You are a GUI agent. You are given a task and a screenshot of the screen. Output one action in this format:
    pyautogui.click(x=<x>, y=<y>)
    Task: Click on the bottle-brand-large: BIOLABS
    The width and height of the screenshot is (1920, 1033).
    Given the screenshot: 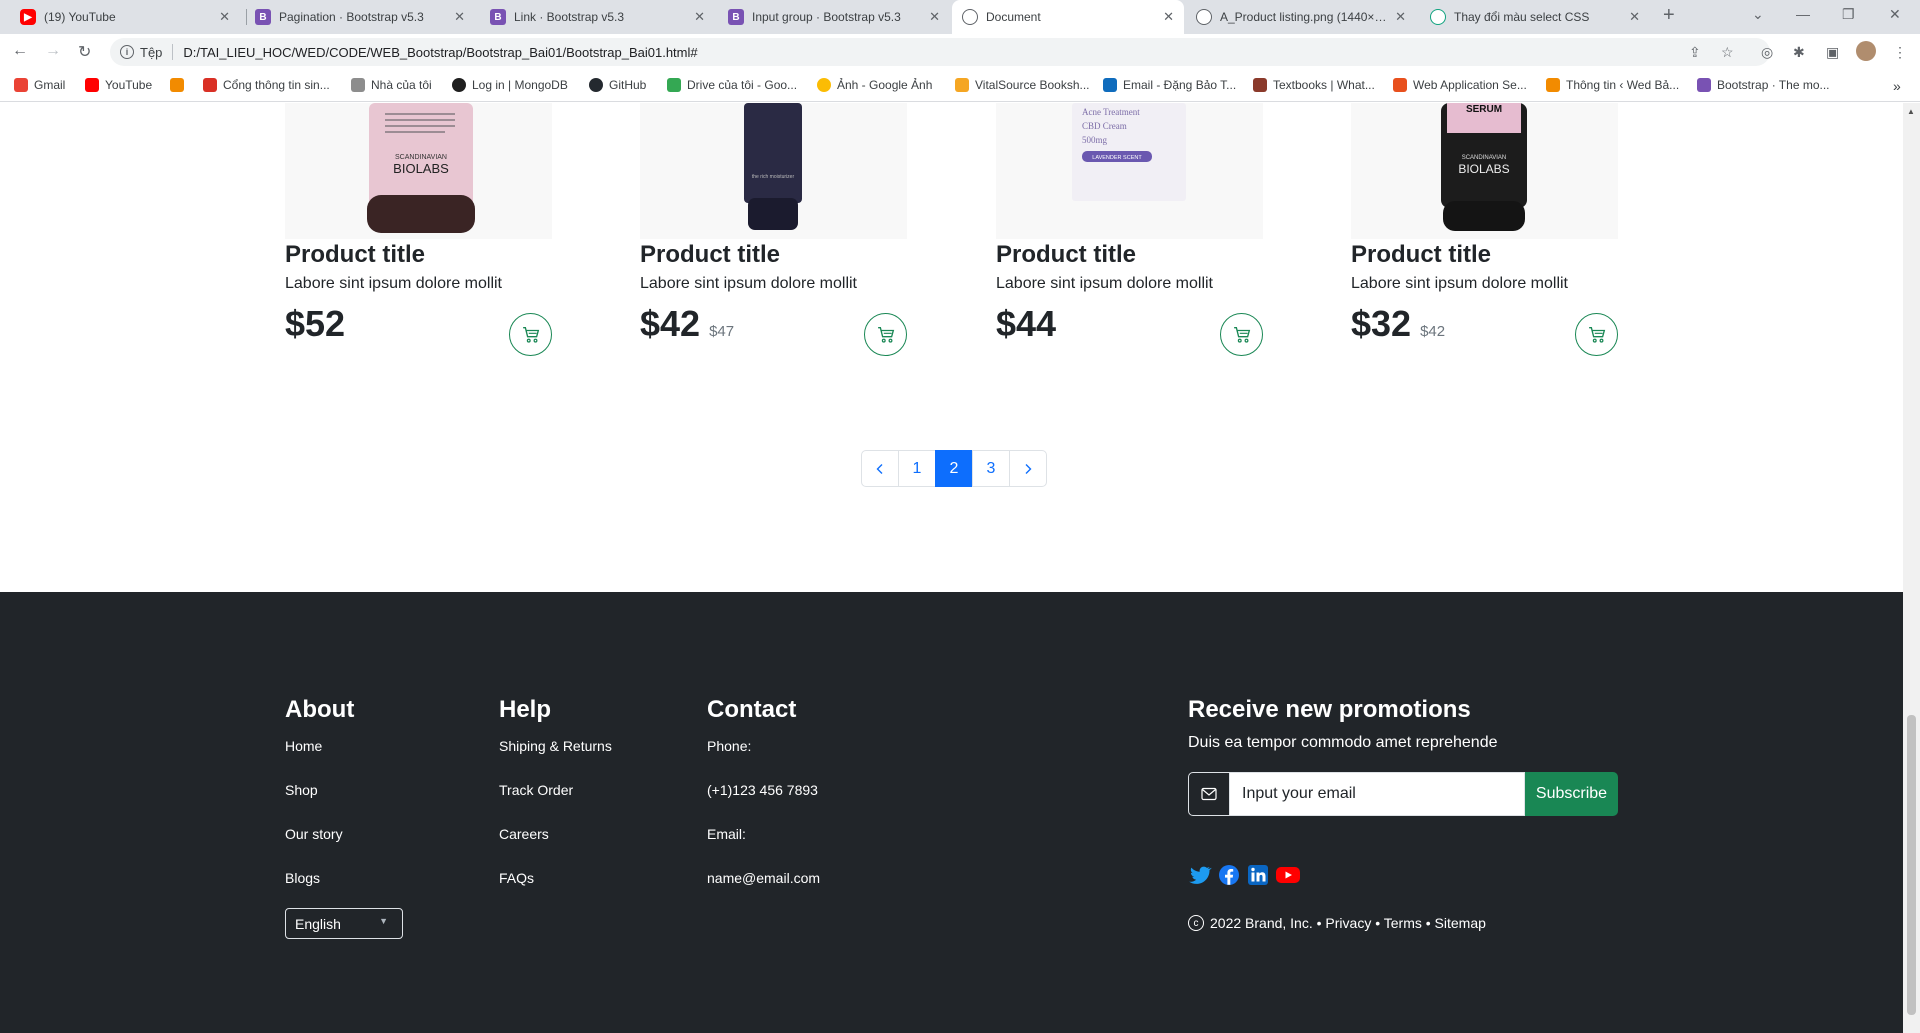 What is the action you would take?
    pyautogui.click(x=421, y=168)
    